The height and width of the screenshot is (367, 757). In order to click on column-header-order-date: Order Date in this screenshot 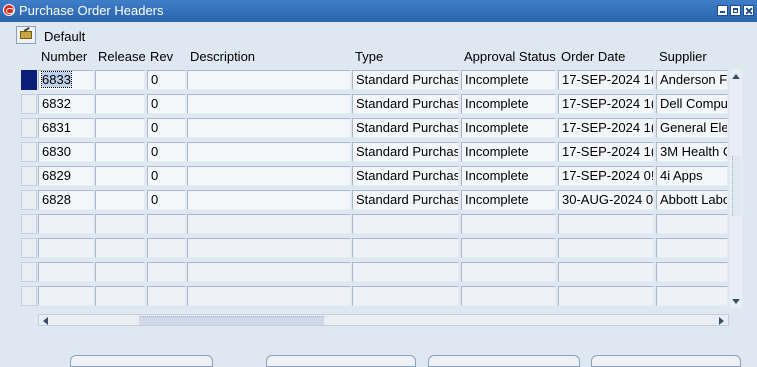, I will do `click(606, 57)`.